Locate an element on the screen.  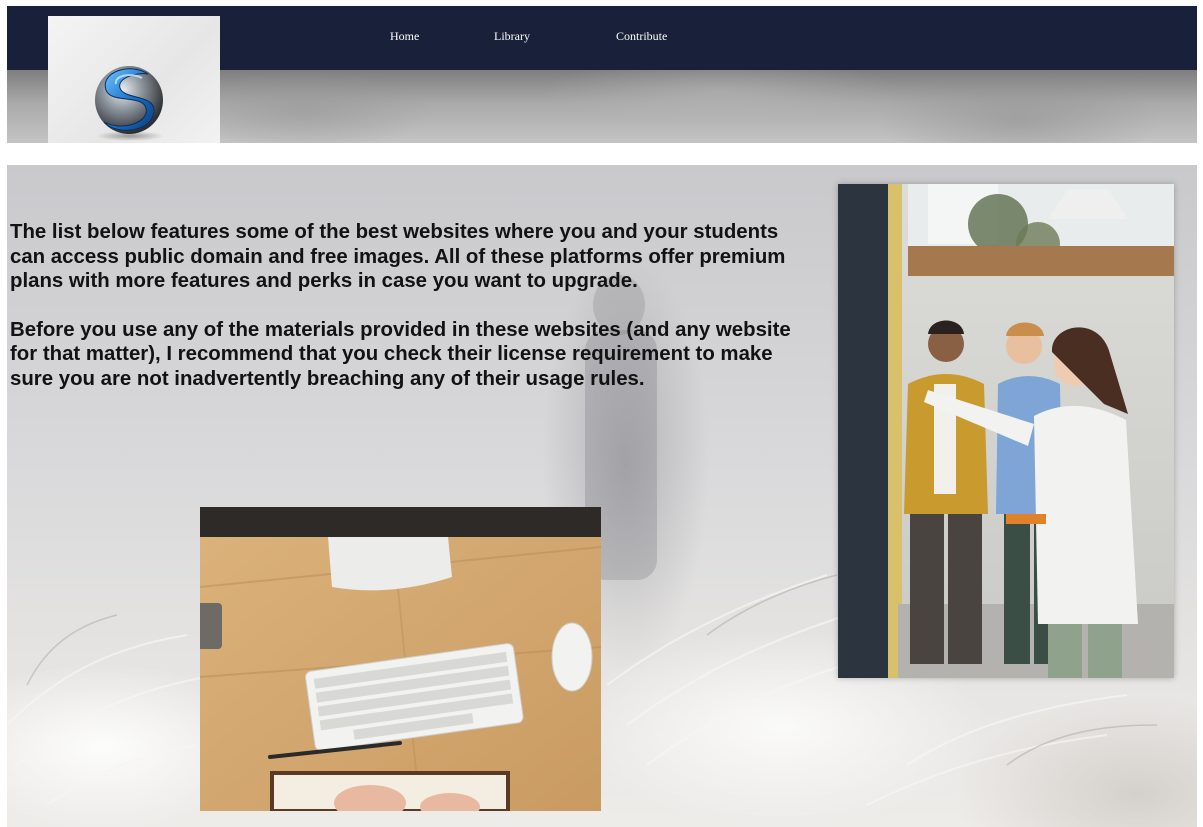
s-globe-logo-icon is located at coordinates (129, 103).